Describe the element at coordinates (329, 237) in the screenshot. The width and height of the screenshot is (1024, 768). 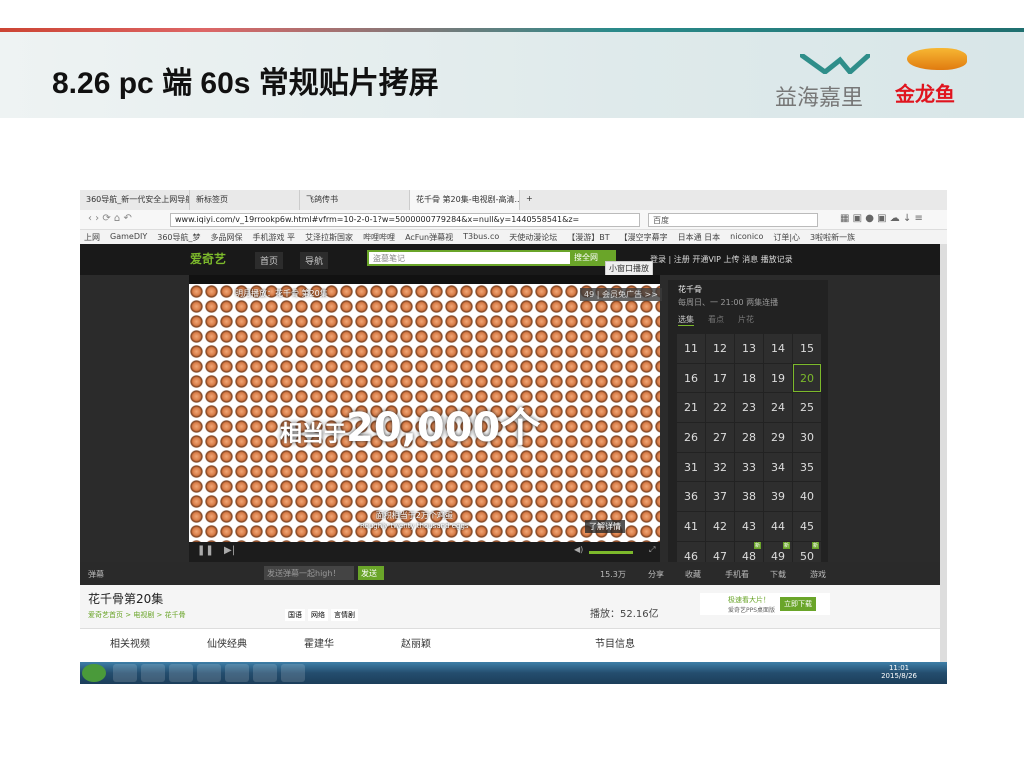
I see `bookmark: 艾泽拉斯国家` at that location.